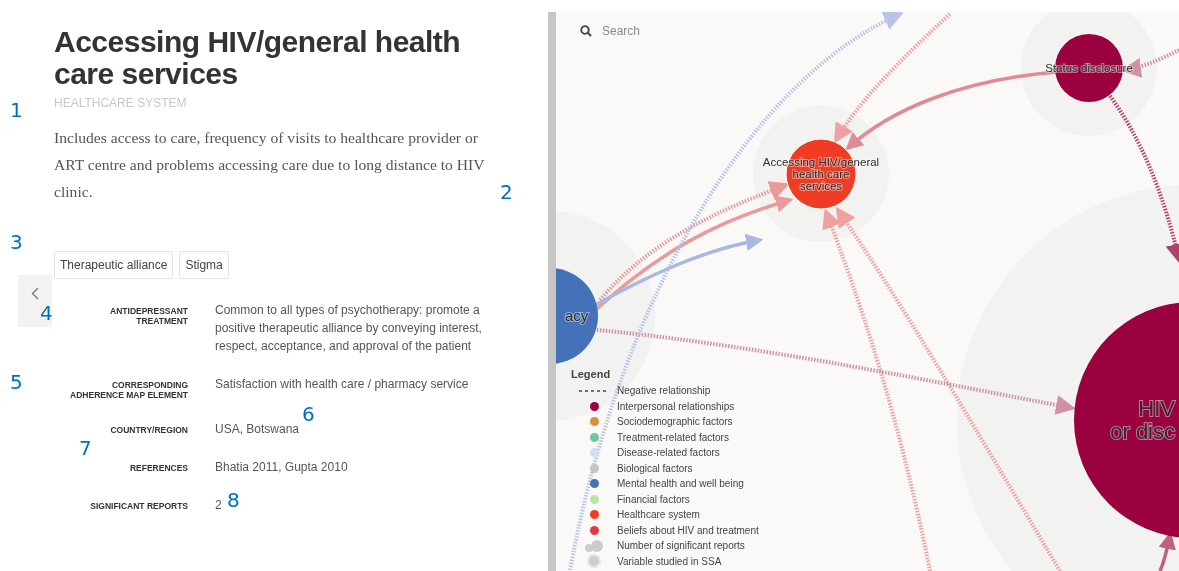 The height and width of the screenshot is (571, 1179). What do you see at coordinates (669, 561) in the screenshot?
I see `legend-label: Variable studied in SSA` at bounding box center [669, 561].